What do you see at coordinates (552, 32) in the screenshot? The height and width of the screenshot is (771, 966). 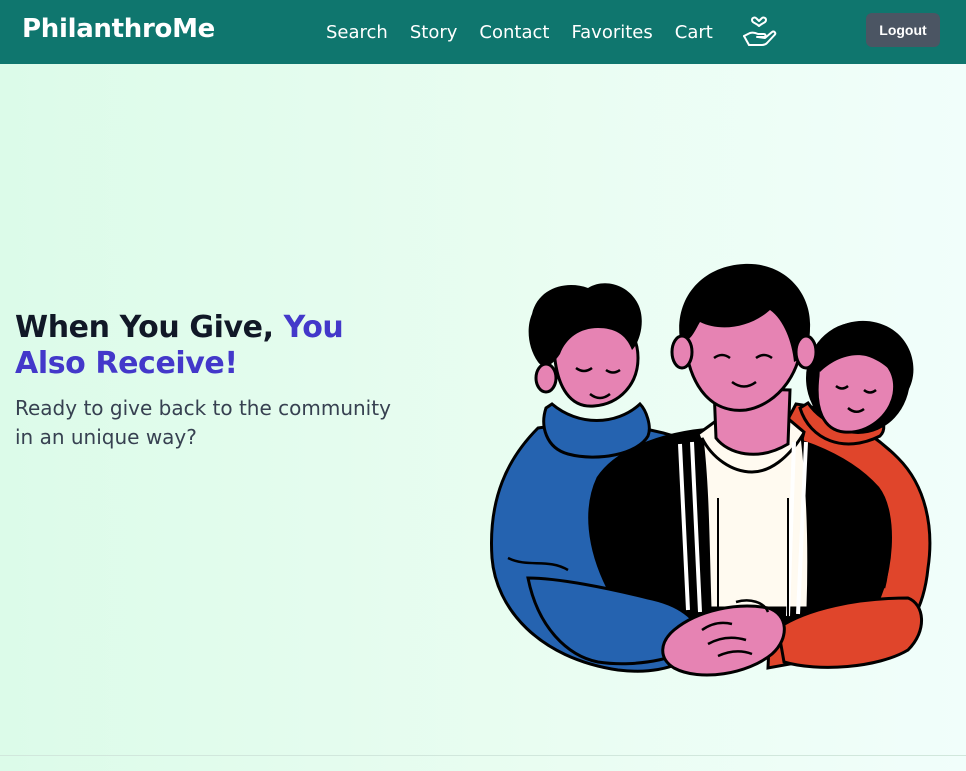 I see `main-nav: Search Story Contact Favorites Cart` at bounding box center [552, 32].